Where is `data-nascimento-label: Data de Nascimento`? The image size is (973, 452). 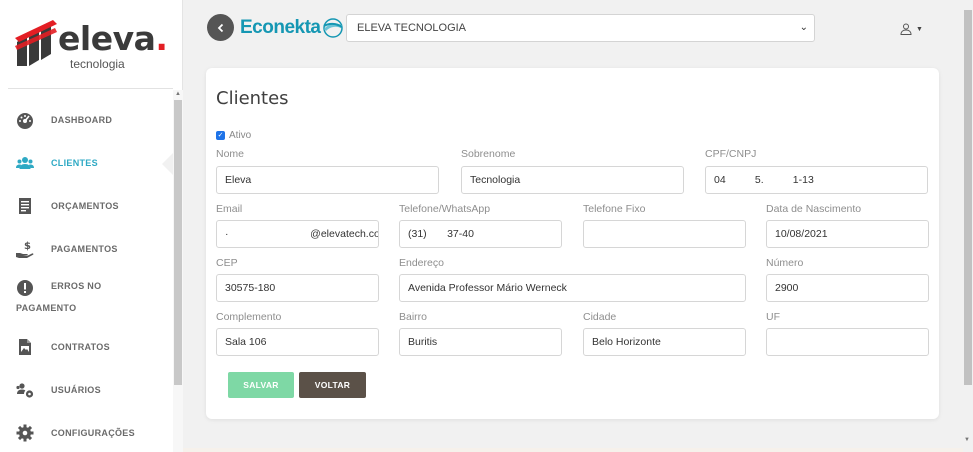 data-nascimento-label: Data de Nascimento is located at coordinates (814, 209).